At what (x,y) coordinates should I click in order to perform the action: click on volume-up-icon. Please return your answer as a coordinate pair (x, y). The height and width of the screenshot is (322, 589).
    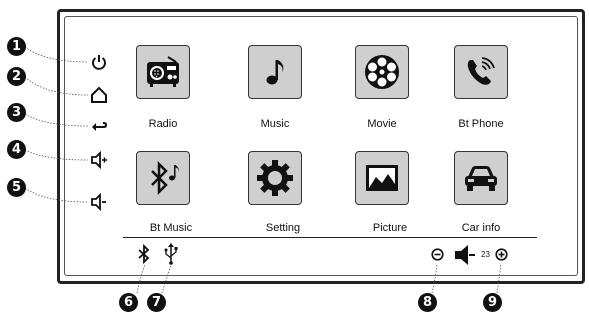
    Looking at the image, I should click on (99, 160).